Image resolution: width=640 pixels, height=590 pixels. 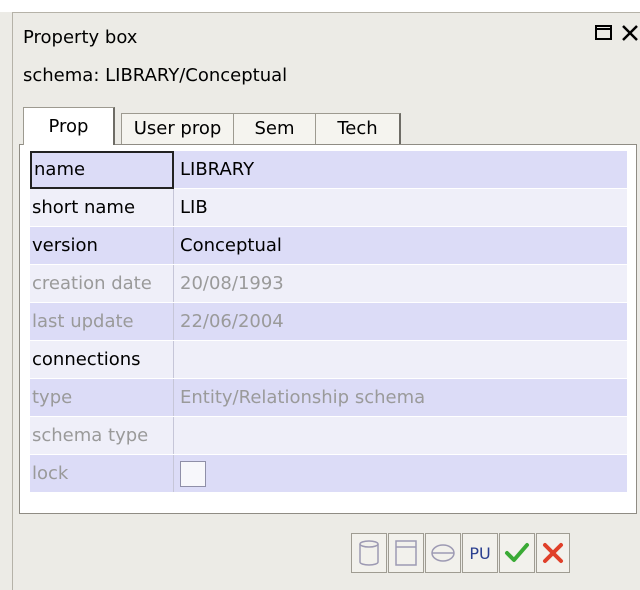 I want to click on tab-tech: Tech, so click(x=358, y=129).